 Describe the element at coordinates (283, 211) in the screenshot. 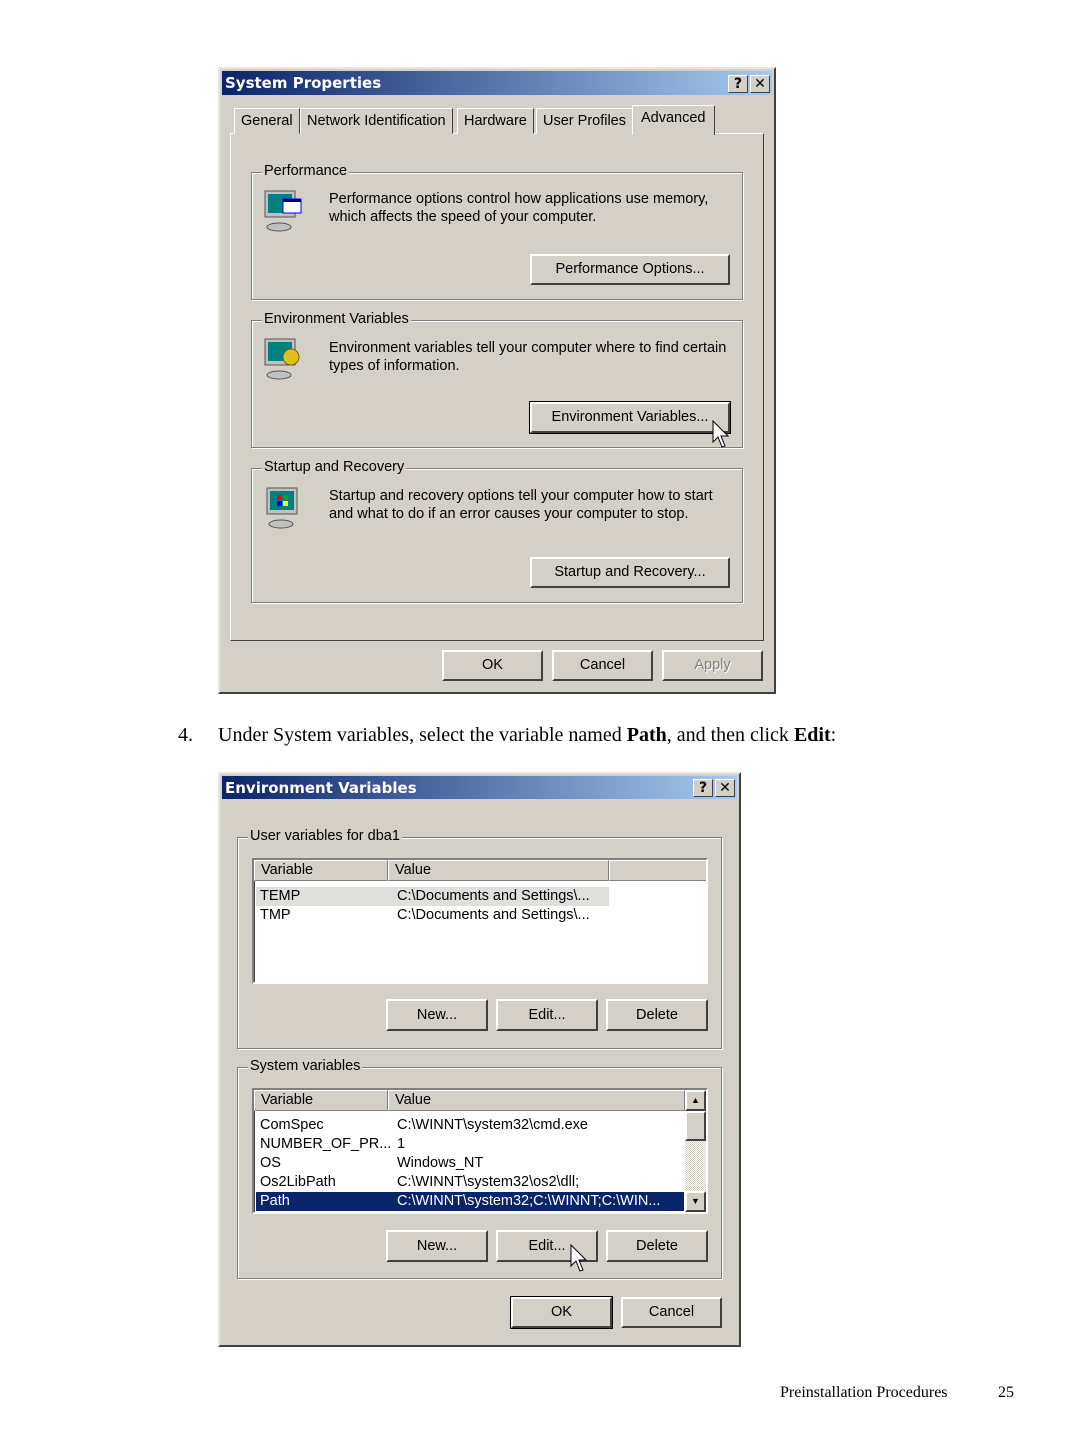

I see `performance-monitor-icon` at that location.